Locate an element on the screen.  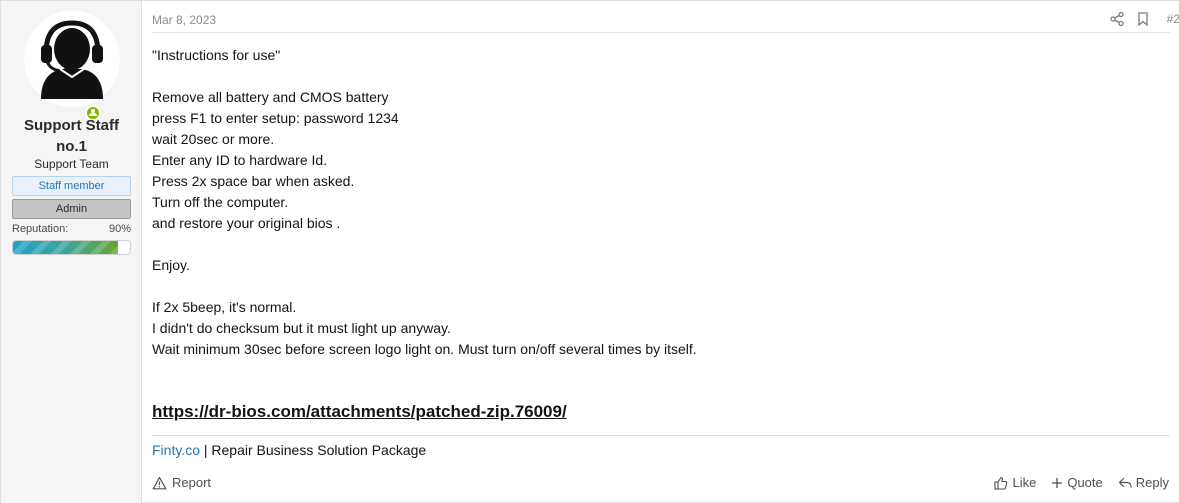
reputation-bar-fill is located at coordinates (66, 247).